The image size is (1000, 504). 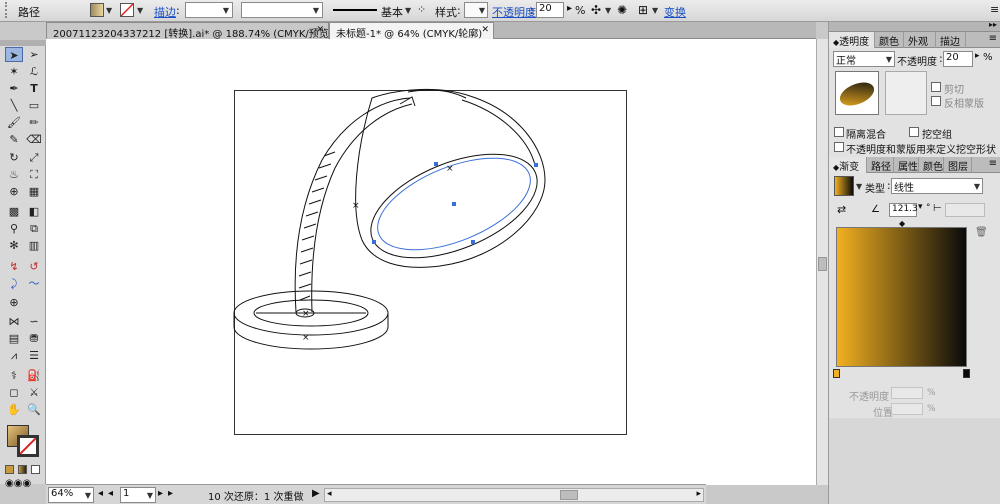 I want to click on tab-gradient: ◆渐变, so click(x=848, y=165).